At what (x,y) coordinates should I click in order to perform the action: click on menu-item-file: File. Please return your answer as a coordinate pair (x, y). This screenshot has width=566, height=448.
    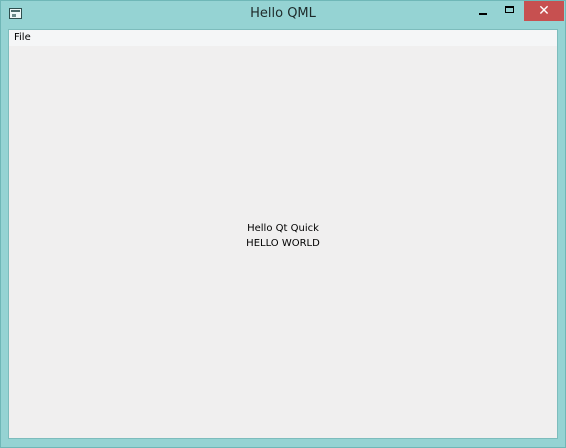
    Looking at the image, I should click on (22, 38).